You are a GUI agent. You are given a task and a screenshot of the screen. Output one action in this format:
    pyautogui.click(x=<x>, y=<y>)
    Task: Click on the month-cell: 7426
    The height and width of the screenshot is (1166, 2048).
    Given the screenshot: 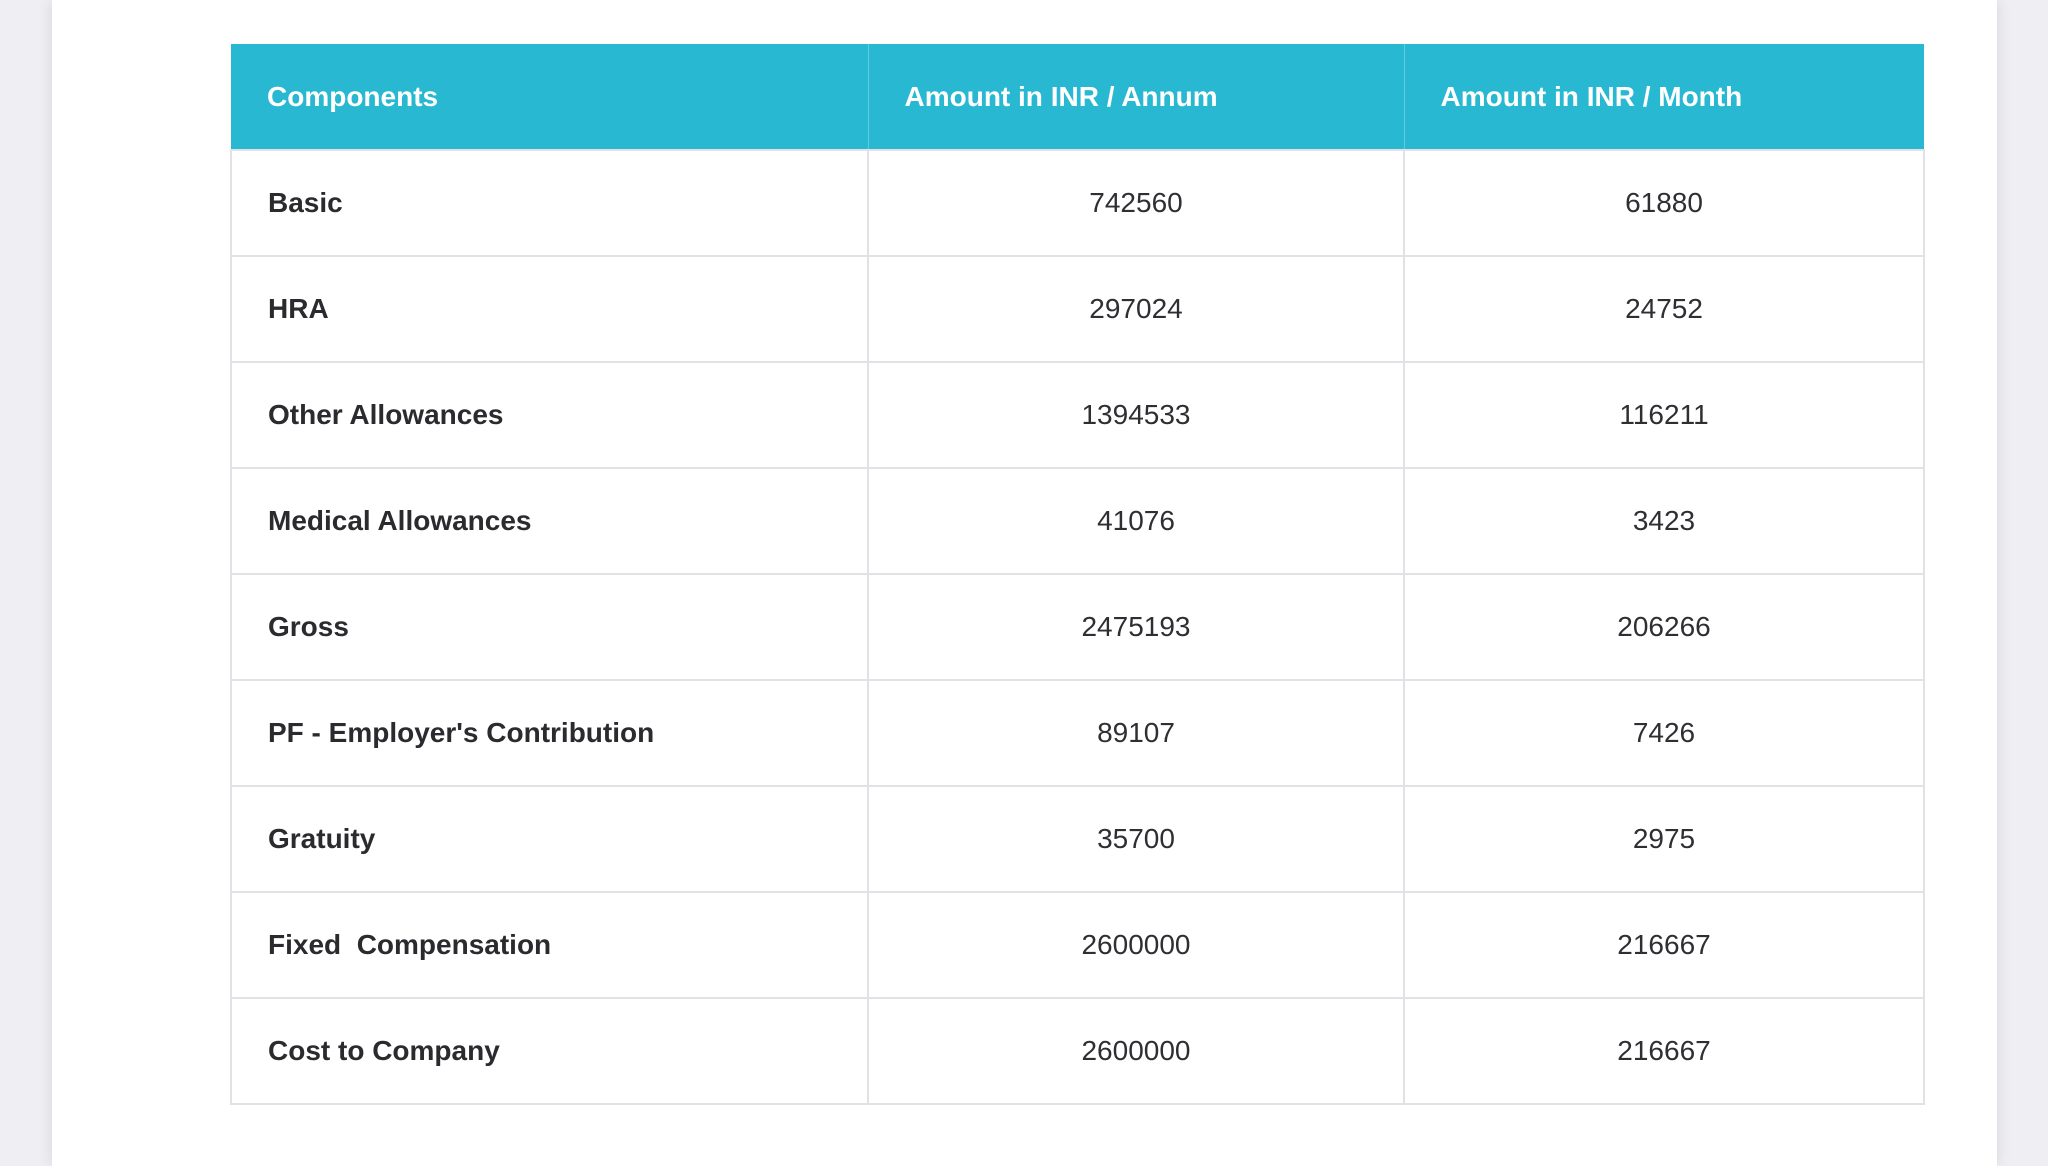 What is the action you would take?
    pyautogui.click(x=1664, y=733)
    